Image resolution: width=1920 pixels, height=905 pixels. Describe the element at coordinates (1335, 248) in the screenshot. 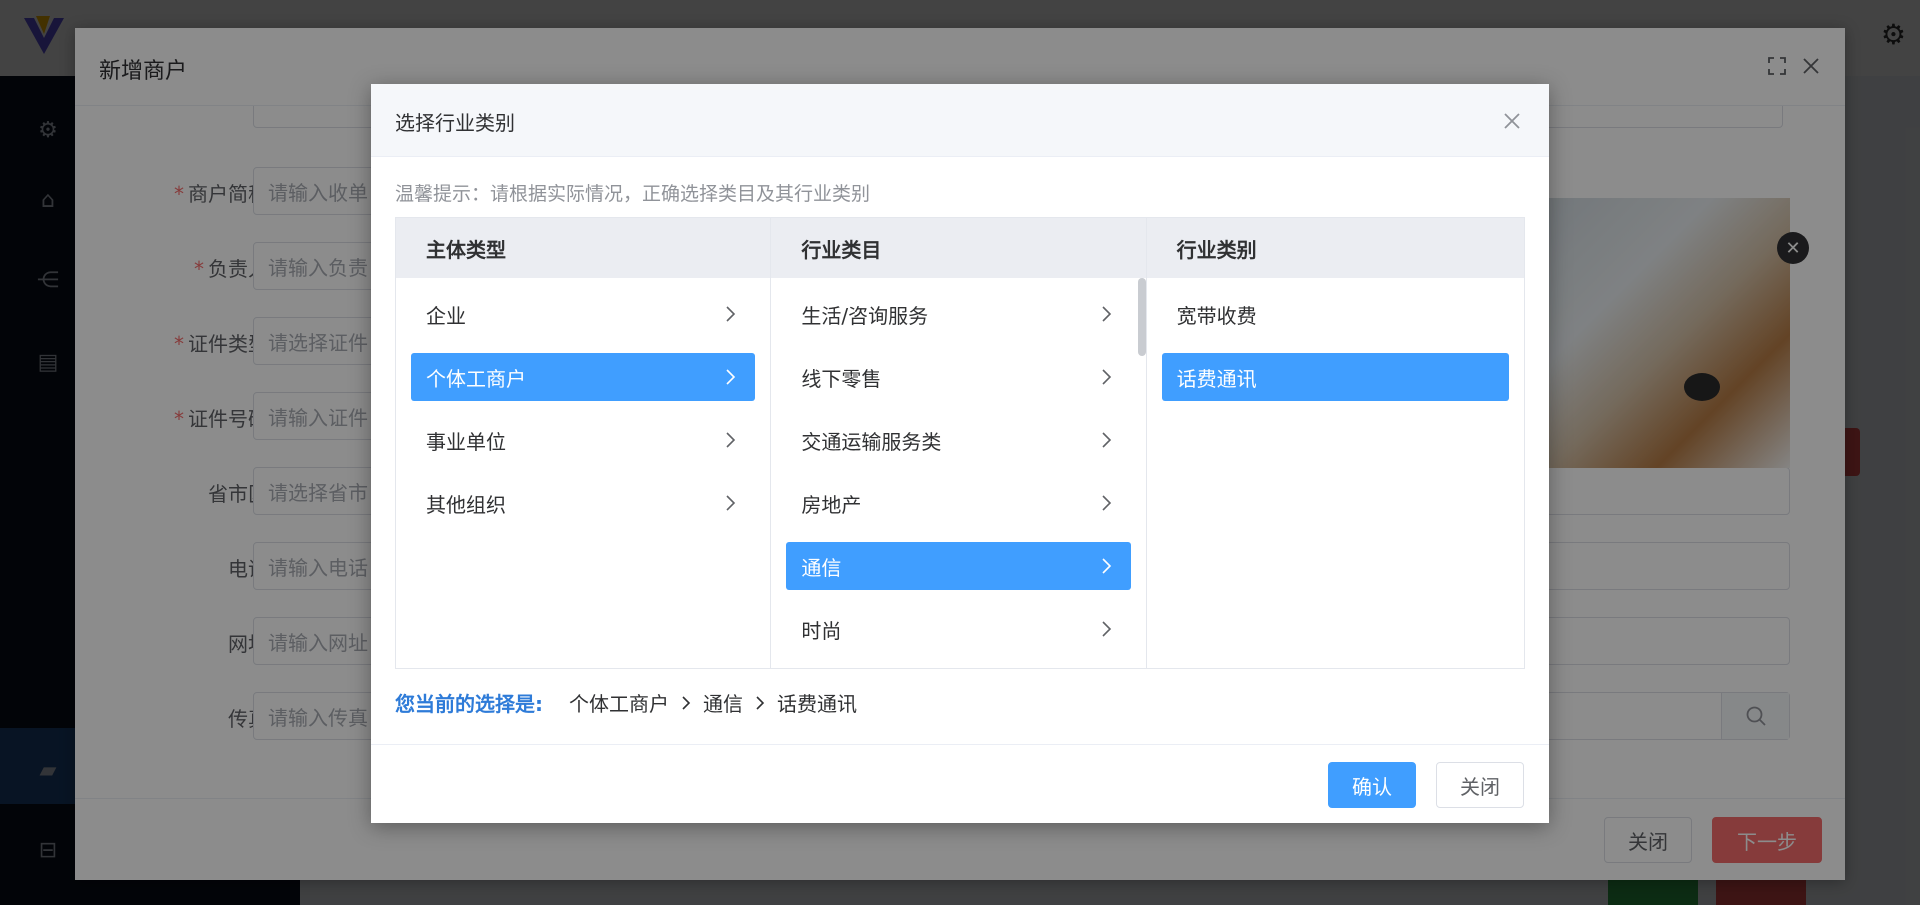

I see `column-header: 行业类别` at that location.